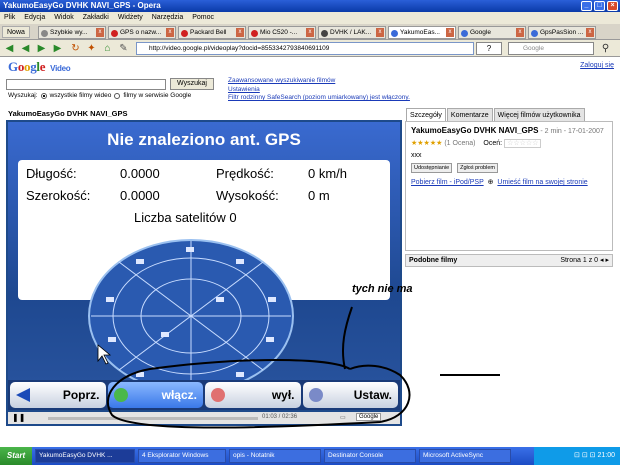 The height and width of the screenshot is (465, 620). Describe the element at coordinates (23, 395) in the screenshot. I see `left-arrow-icon` at that location.